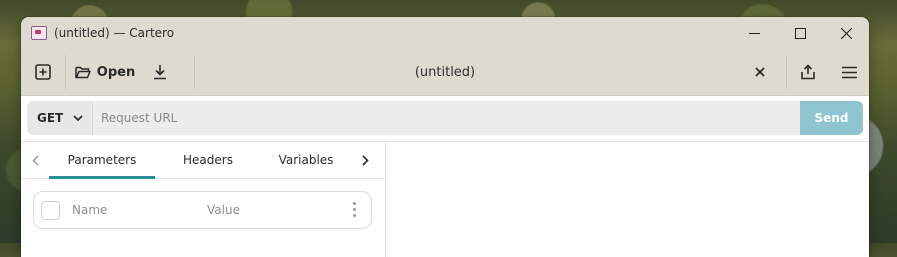 Image resolution: width=897 pixels, height=257 pixels. I want to click on close-tab-icon, so click(760, 72).